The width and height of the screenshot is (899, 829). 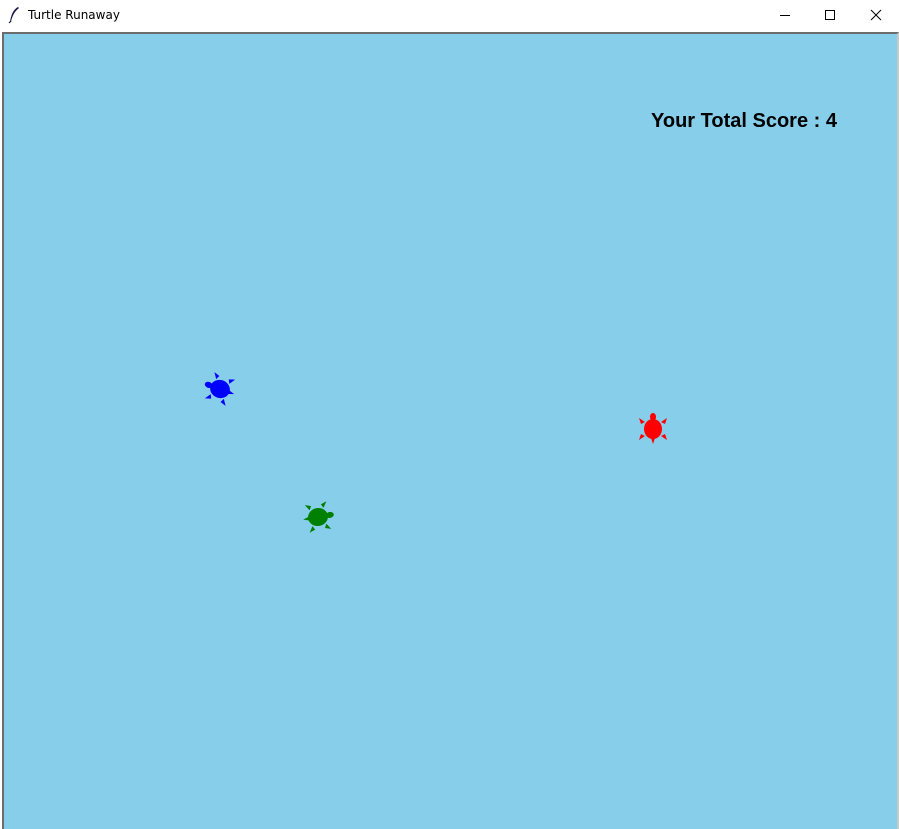 What do you see at coordinates (13, 15) in the screenshot?
I see `feather-icon` at bounding box center [13, 15].